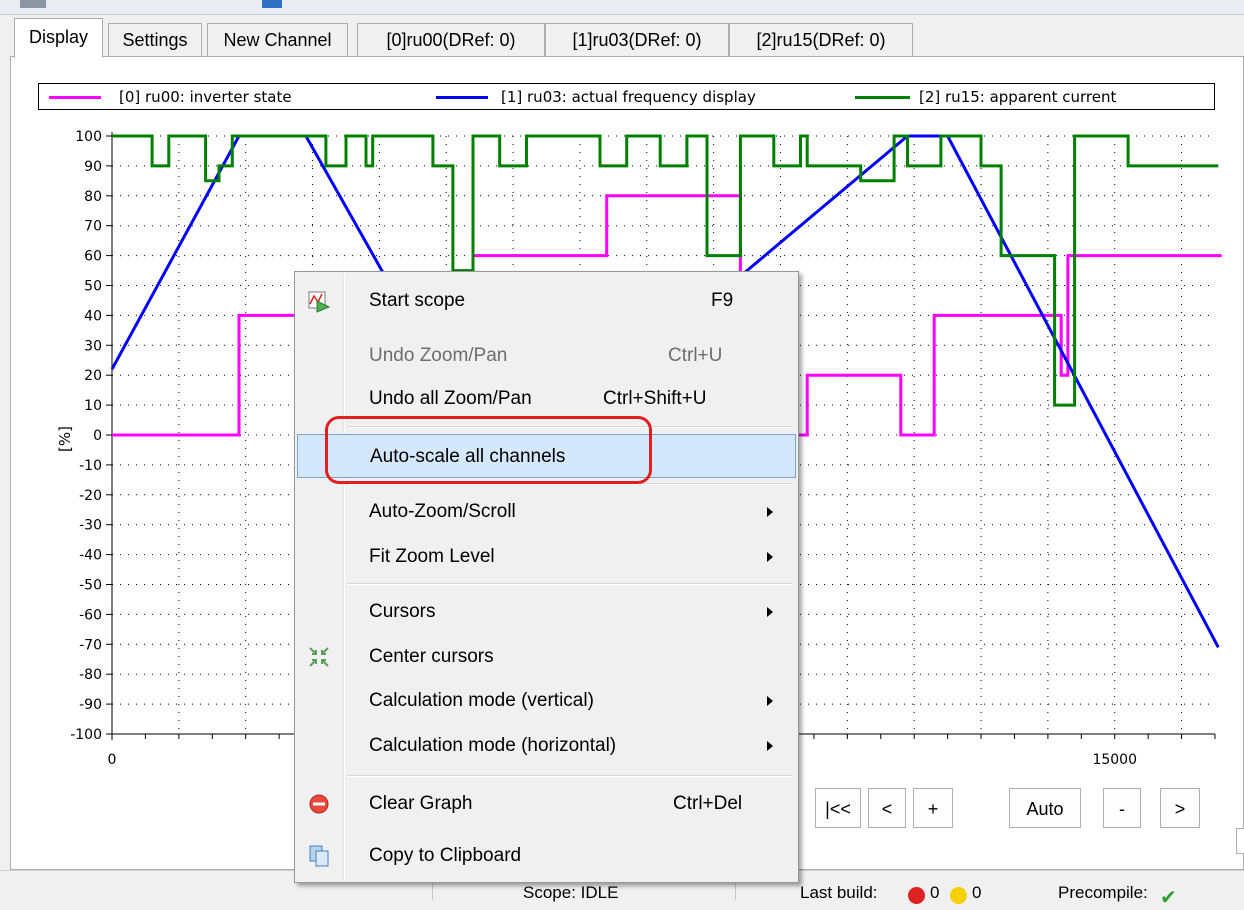 Image resolution: width=1244 pixels, height=910 pixels. What do you see at coordinates (933, 808) in the screenshot?
I see `zoom-in-button: +` at bounding box center [933, 808].